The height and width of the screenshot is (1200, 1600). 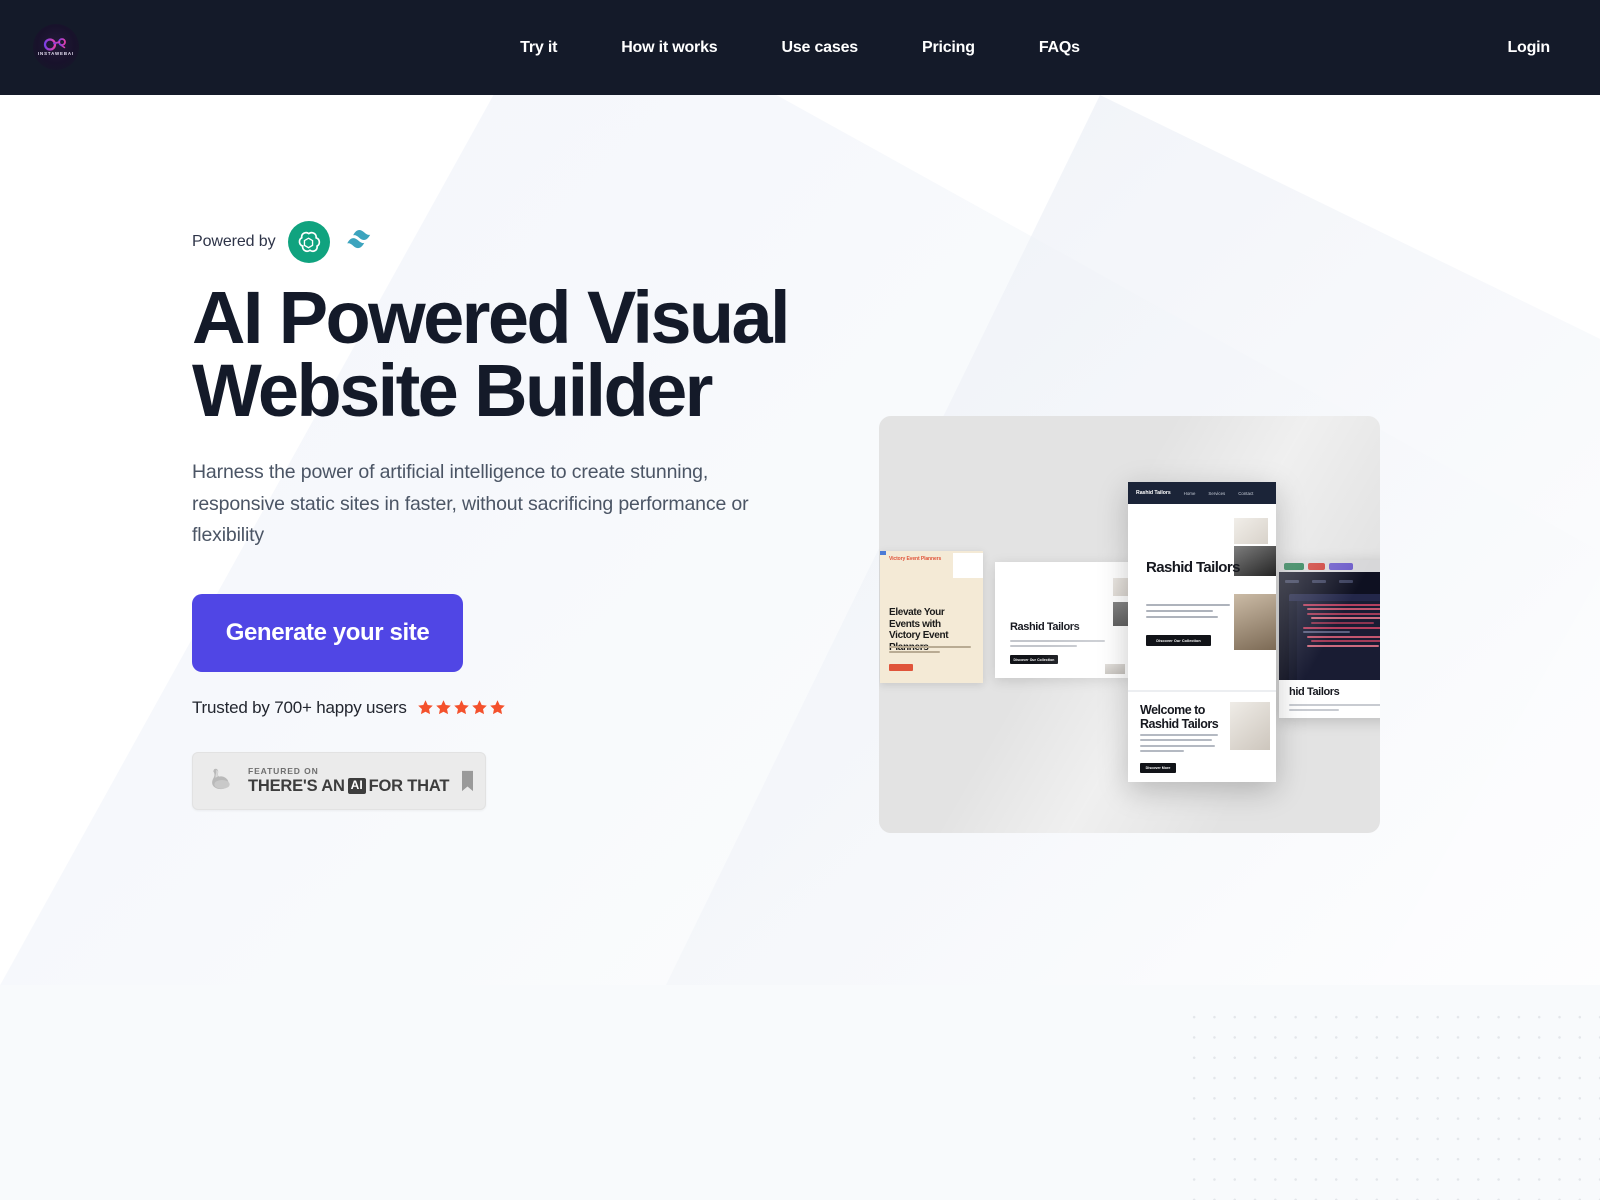 What do you see at coordinates (1153, 493) in the screenshot?
I see `mock-phone-brand: Rashid Tailors` at bounding box center [1153, 493].